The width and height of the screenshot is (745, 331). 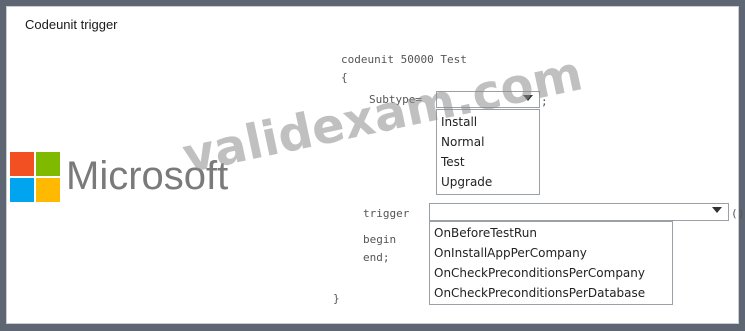 I want to click on subtype-option-test: Test, so click(x=488, y=162).